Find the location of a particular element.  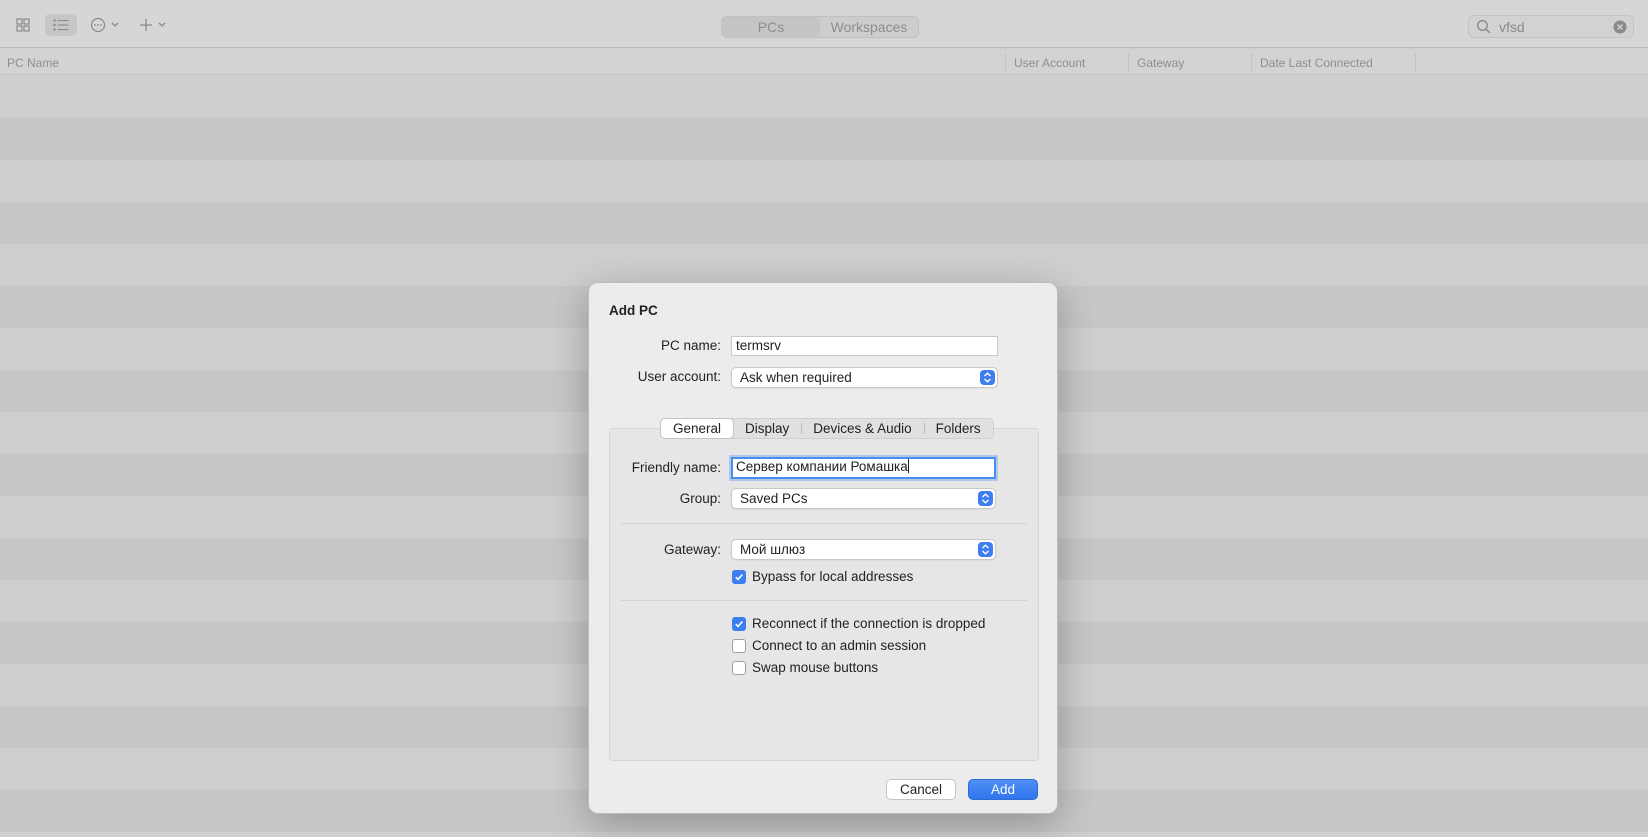

view-segmented-control: PCs Workspaces is located at coordinates (820, 27).